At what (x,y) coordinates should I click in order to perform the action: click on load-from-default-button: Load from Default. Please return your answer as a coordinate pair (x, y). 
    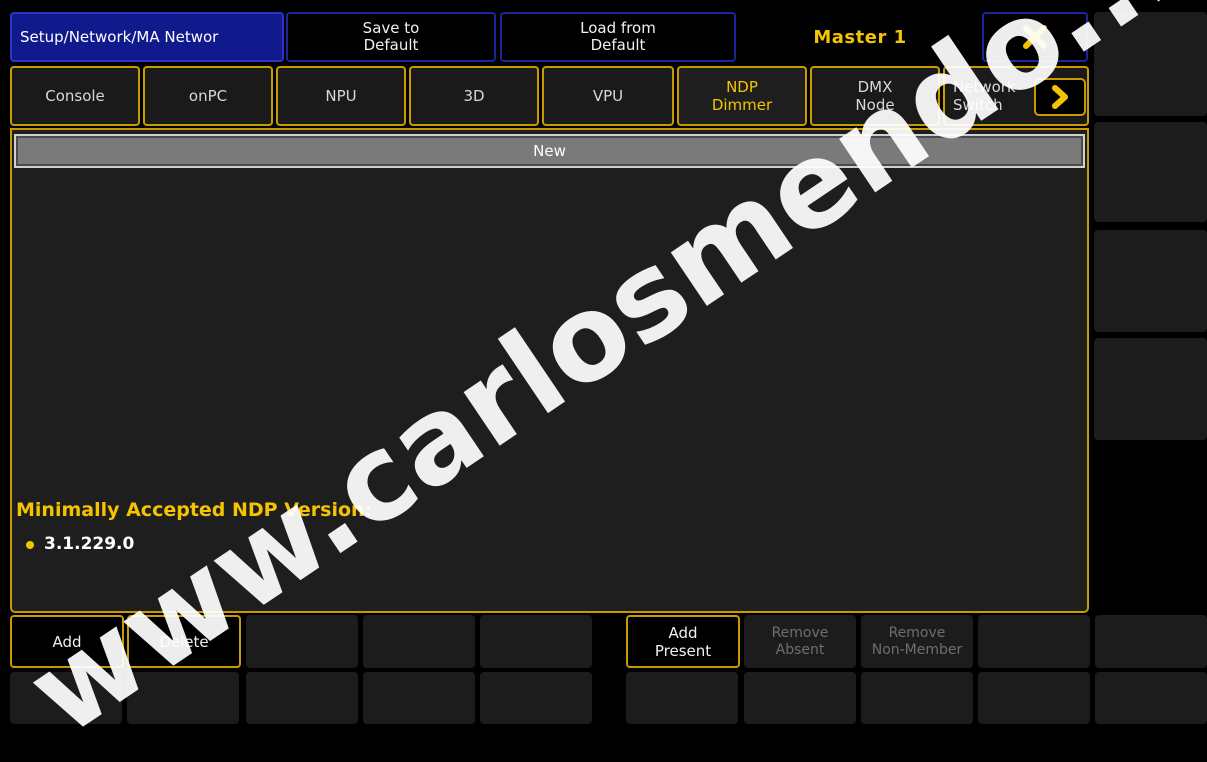
    Looking at the image, I should click on (618, 37).